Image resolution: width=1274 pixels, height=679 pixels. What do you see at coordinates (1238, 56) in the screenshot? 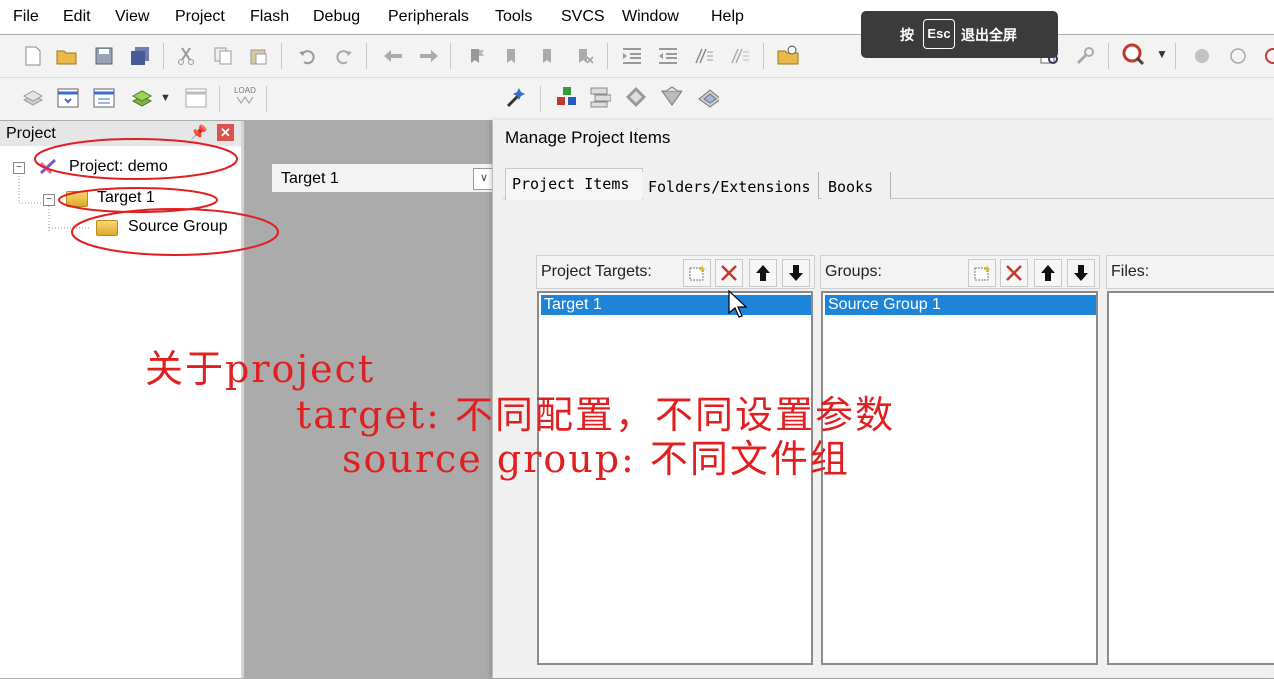
I see `breakpoint-disable-icon` at bounding box center [1238, 56].